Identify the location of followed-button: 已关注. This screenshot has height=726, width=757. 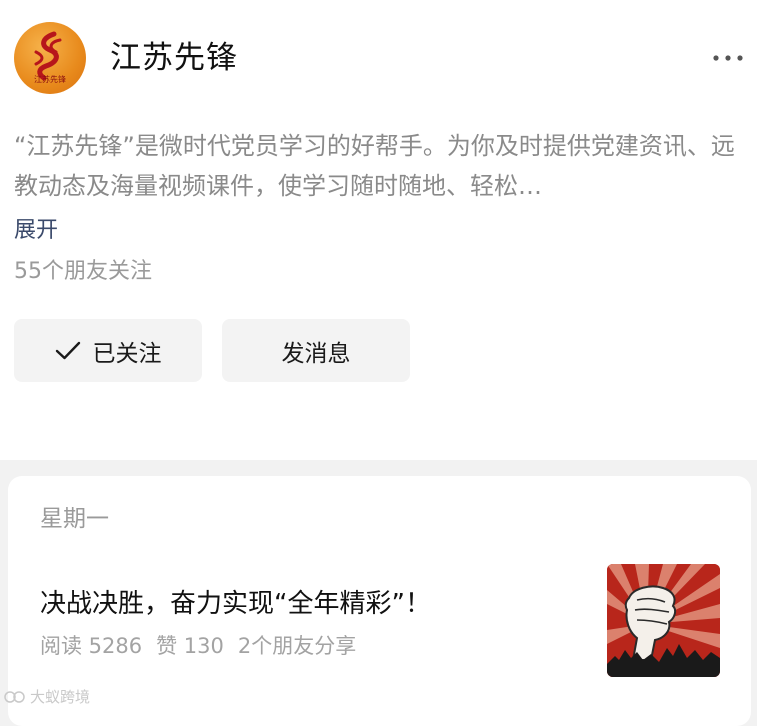
(108, 350).